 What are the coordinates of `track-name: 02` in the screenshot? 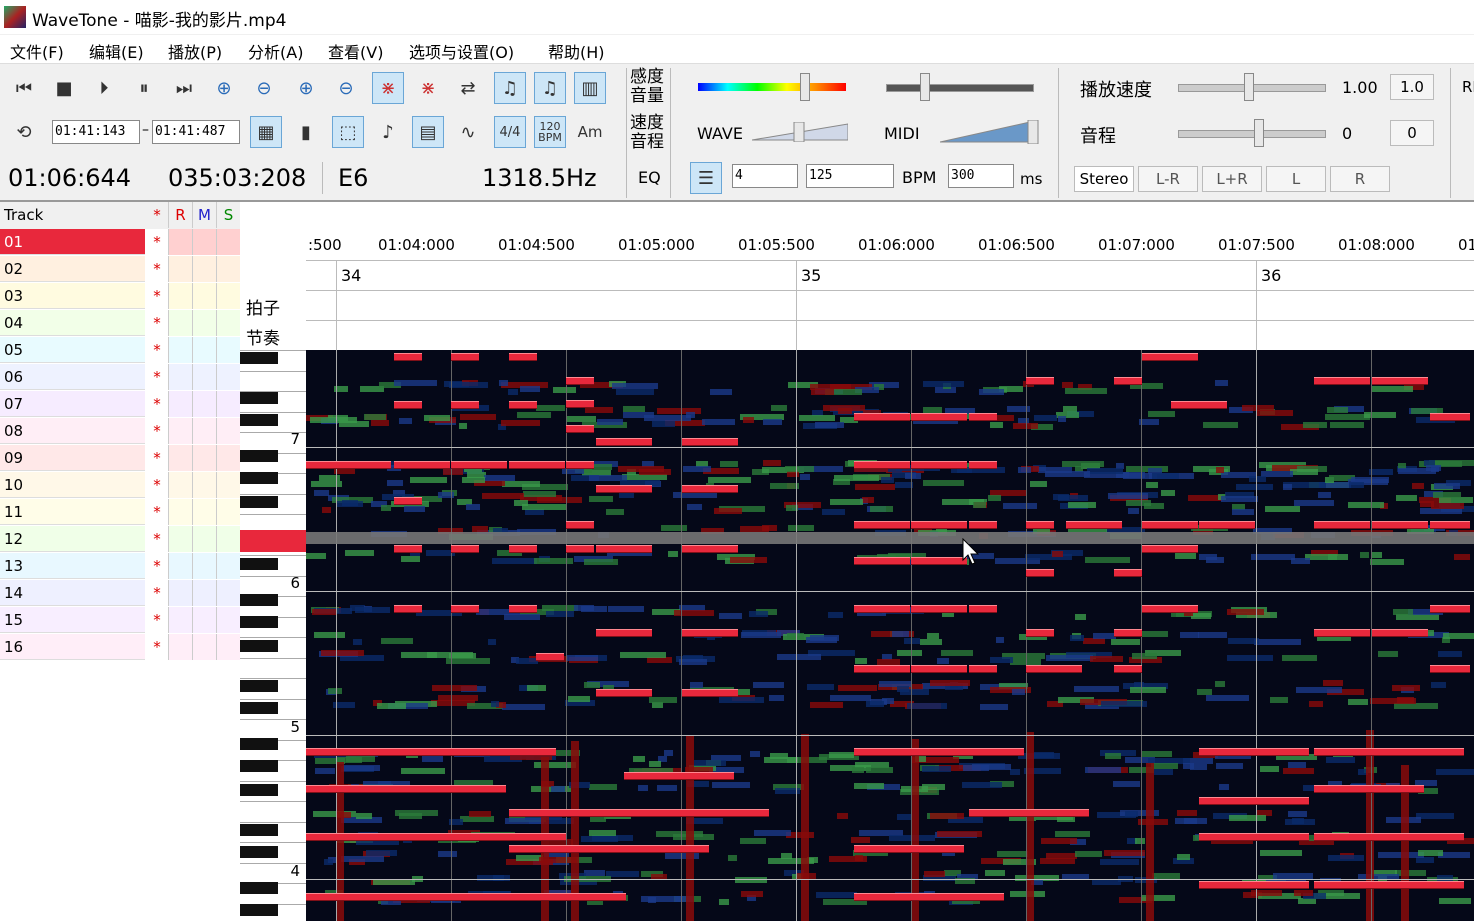 It's located at (72, 269).